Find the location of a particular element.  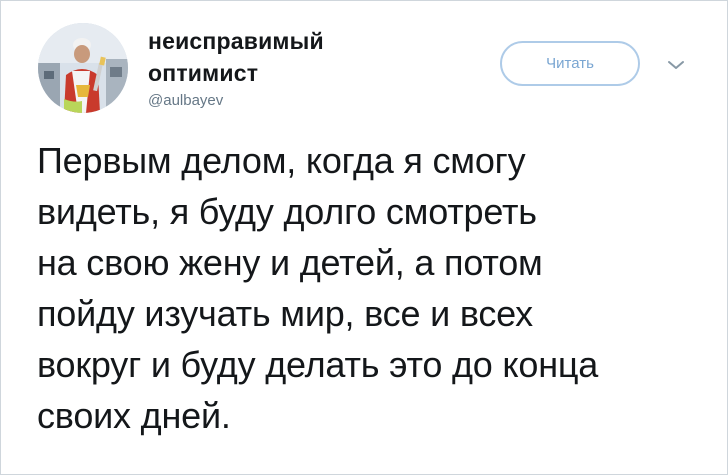

avatar-image is located at coordinates (83, 68).